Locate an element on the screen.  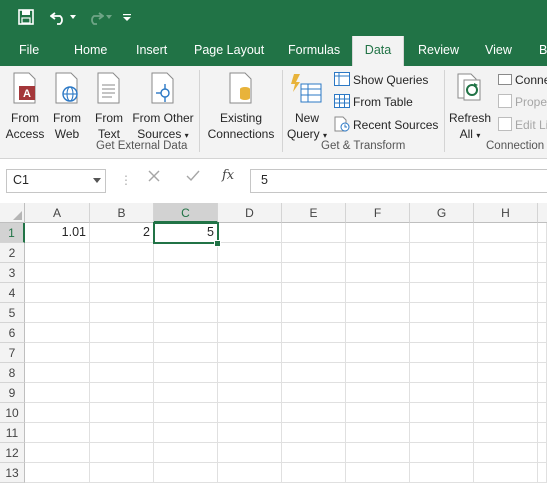
tab-home: Home is located at coordinates (90, 51).